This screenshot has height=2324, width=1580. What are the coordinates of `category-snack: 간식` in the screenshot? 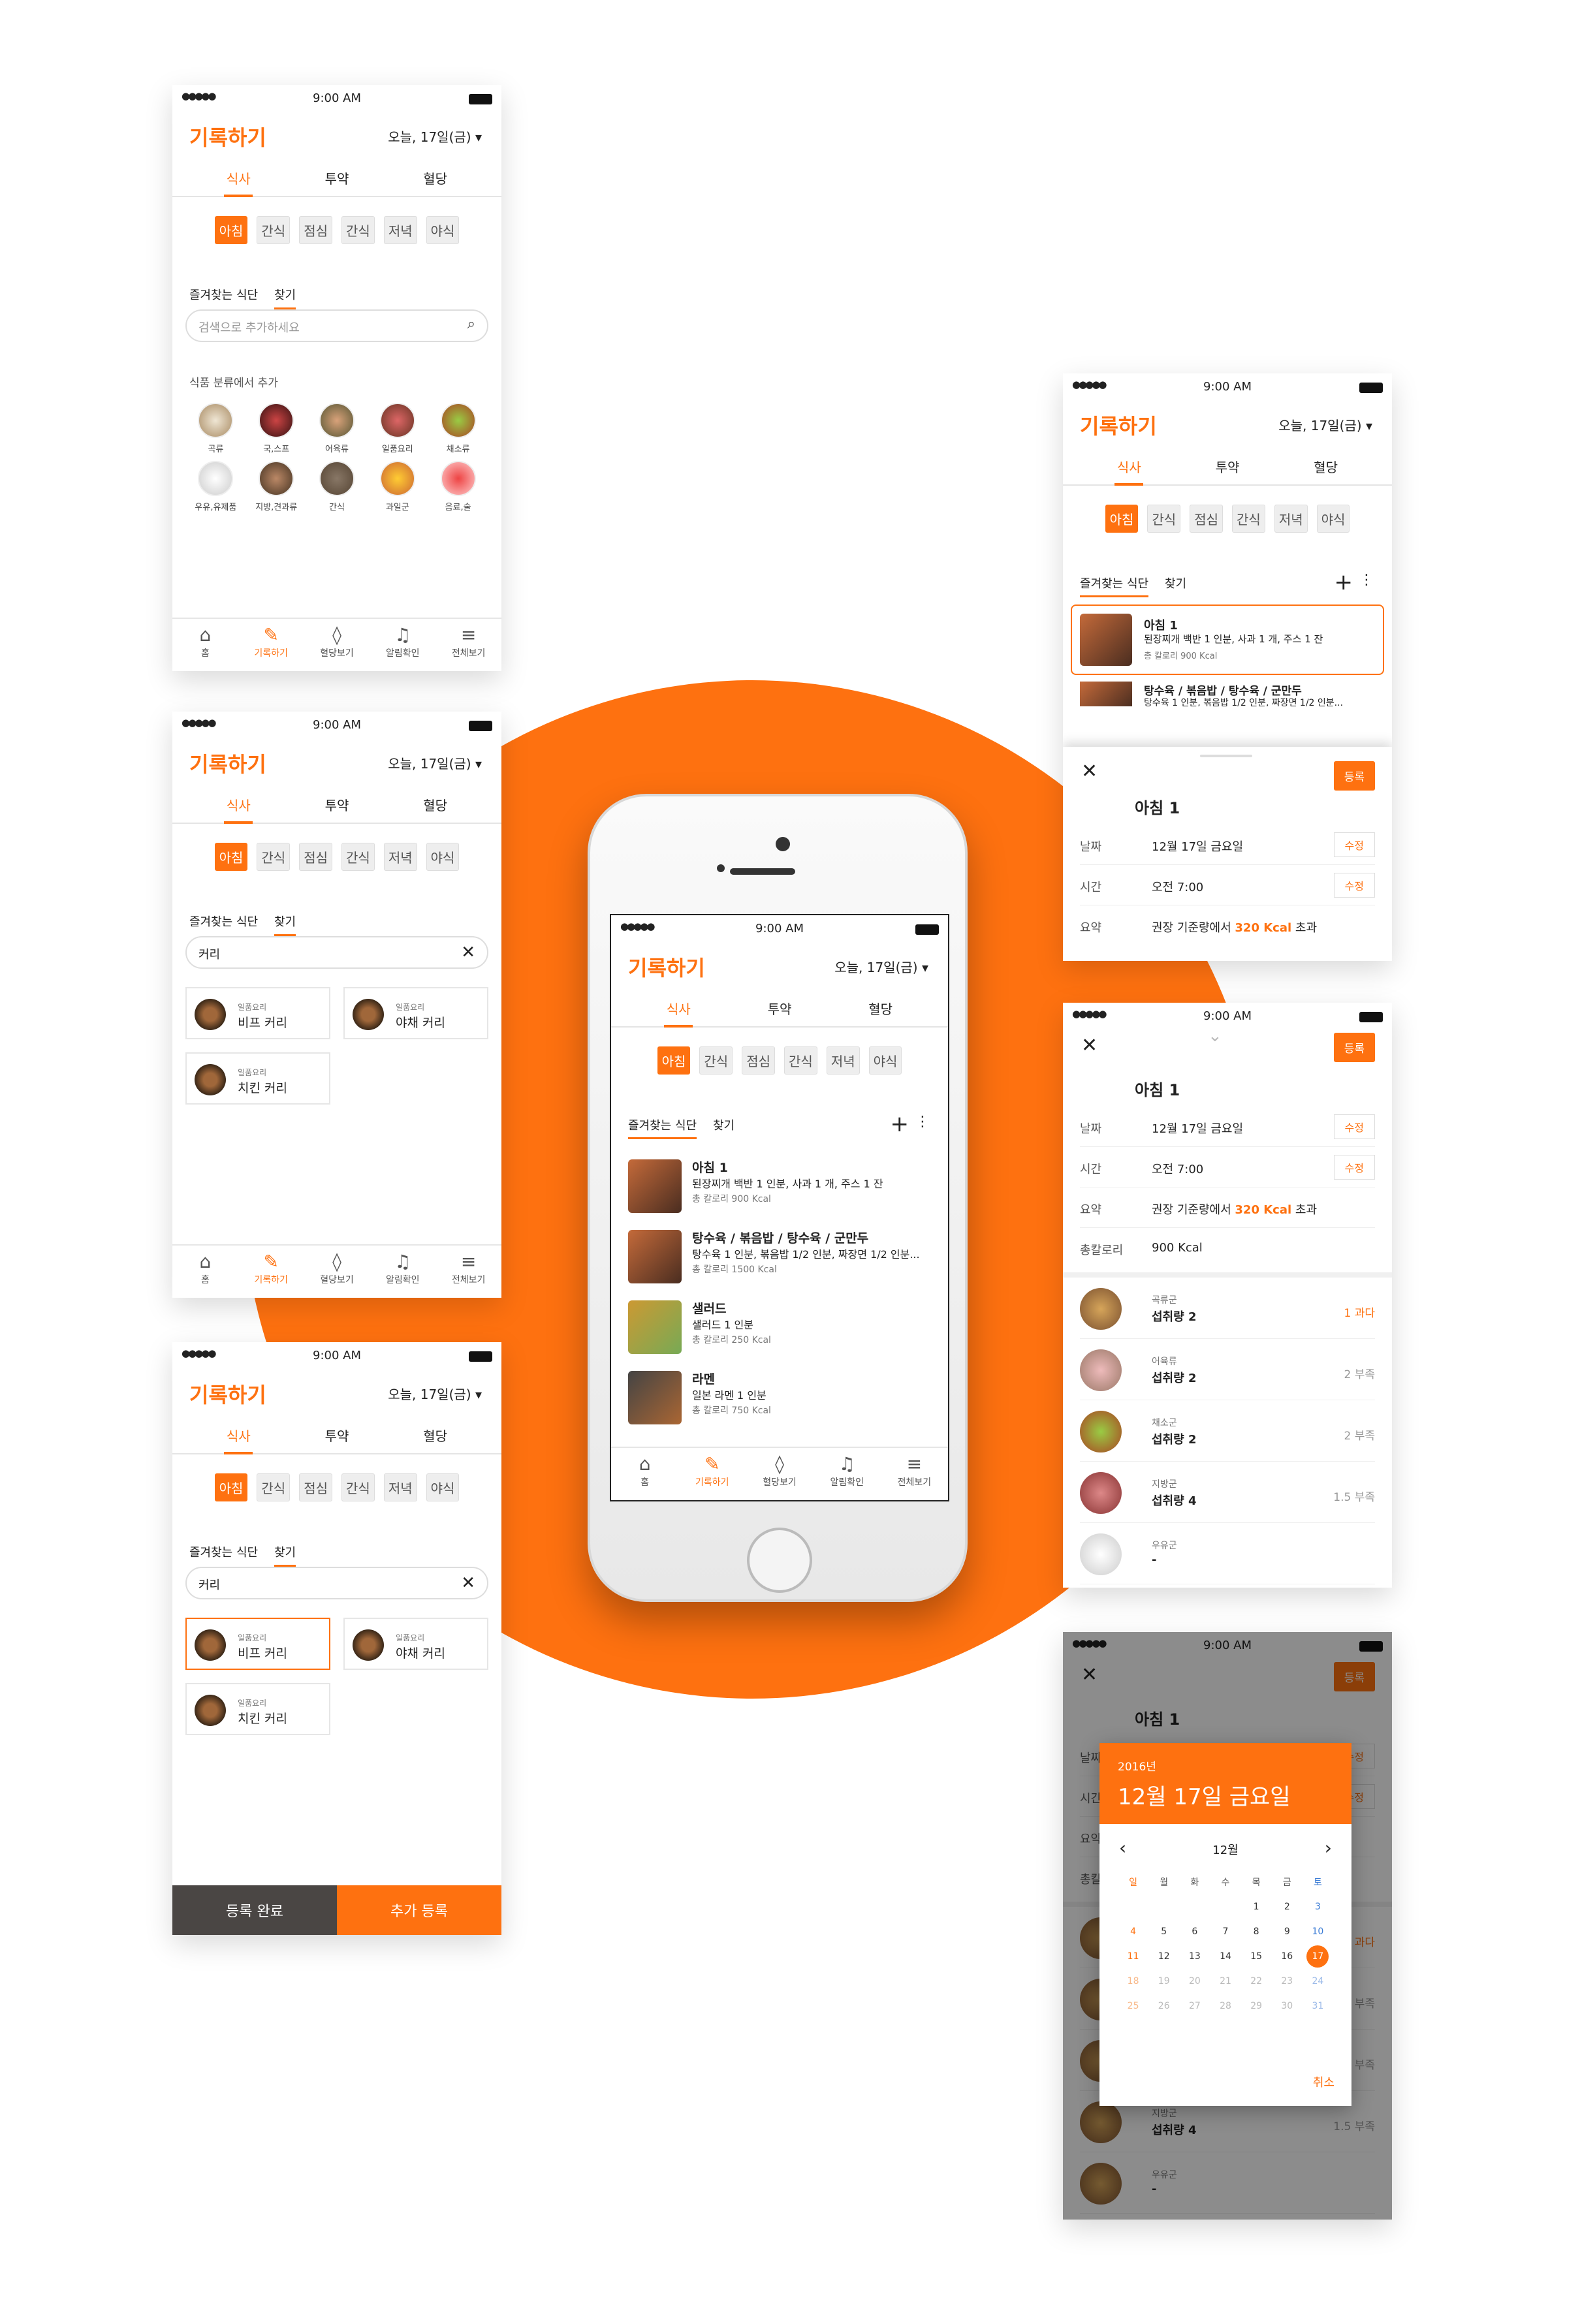 It's located at (338, 486).